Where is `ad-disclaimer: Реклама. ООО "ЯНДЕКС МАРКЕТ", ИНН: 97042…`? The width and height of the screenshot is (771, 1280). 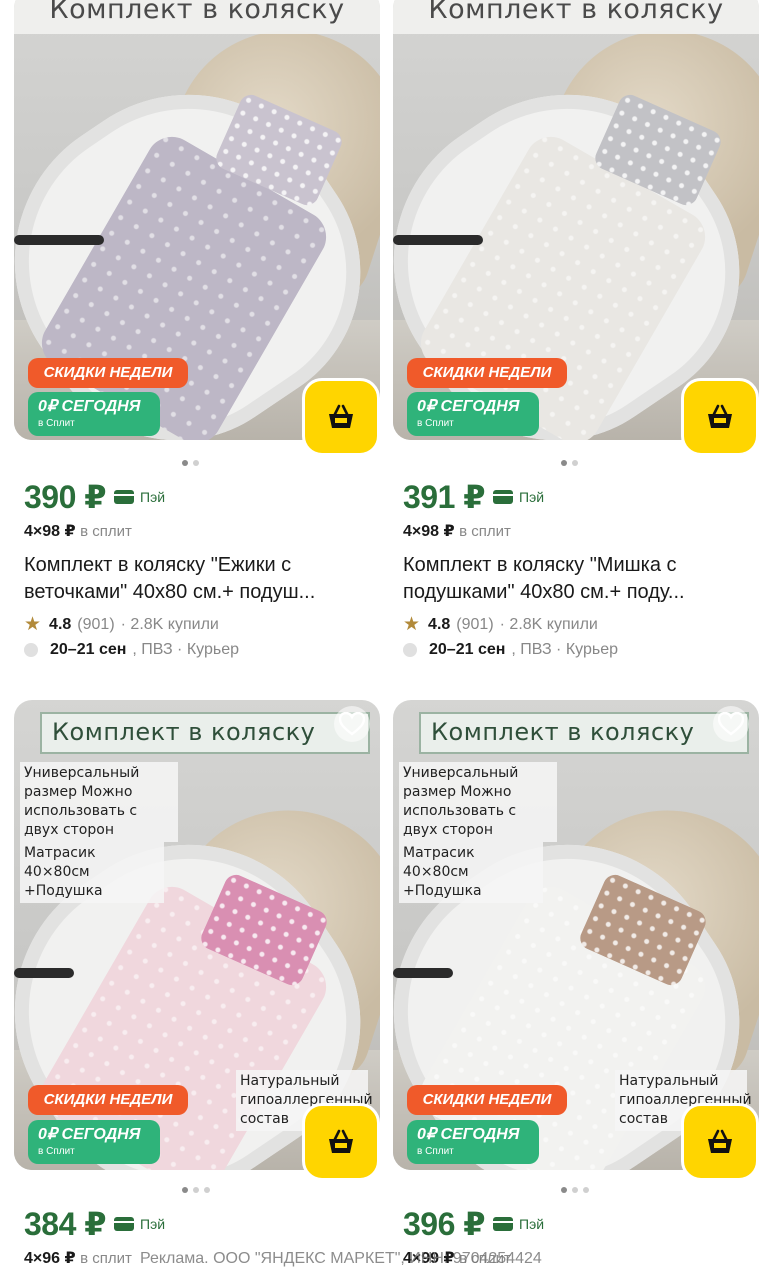
ad-disclaimer: Реклама. ООО "ЯНДЕКС МАРКЕТ", ИНН: 97042… is located at coordinates (341, 1258).